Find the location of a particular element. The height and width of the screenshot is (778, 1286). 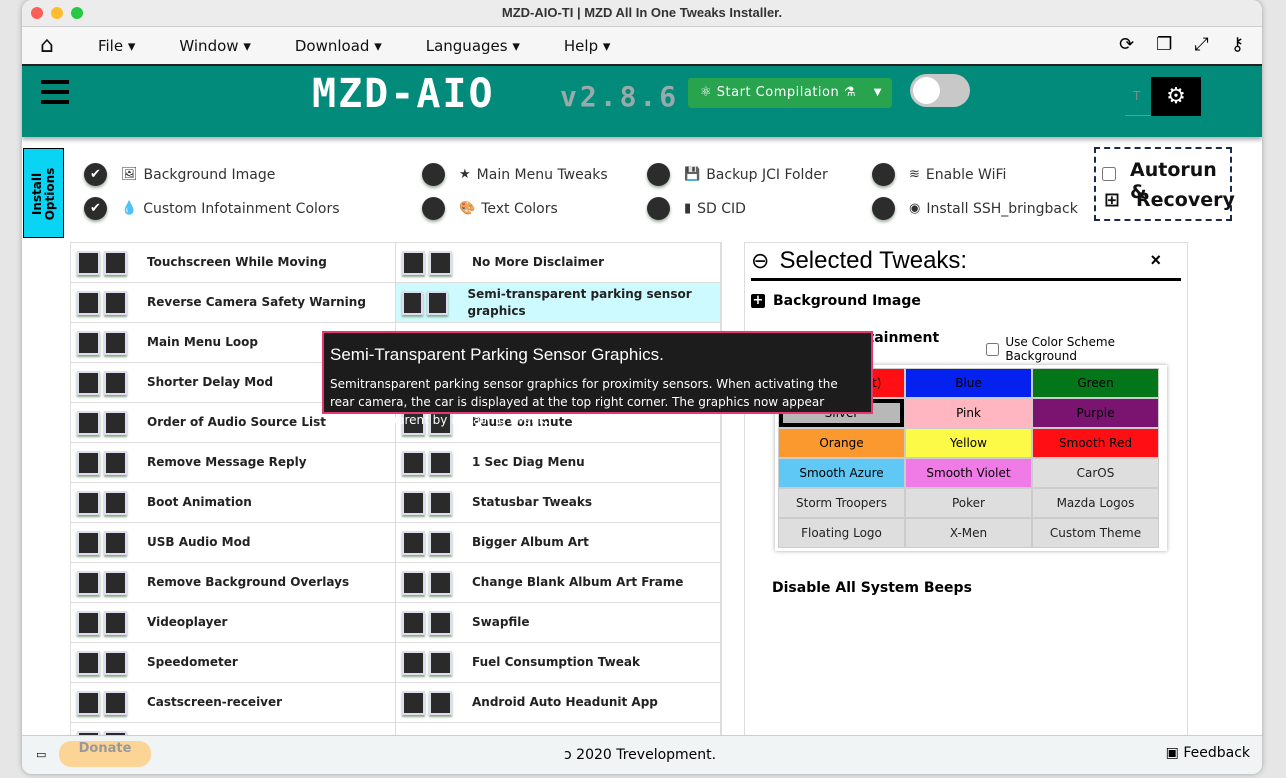

theme-input: T is located at coordinates (1138, 96).